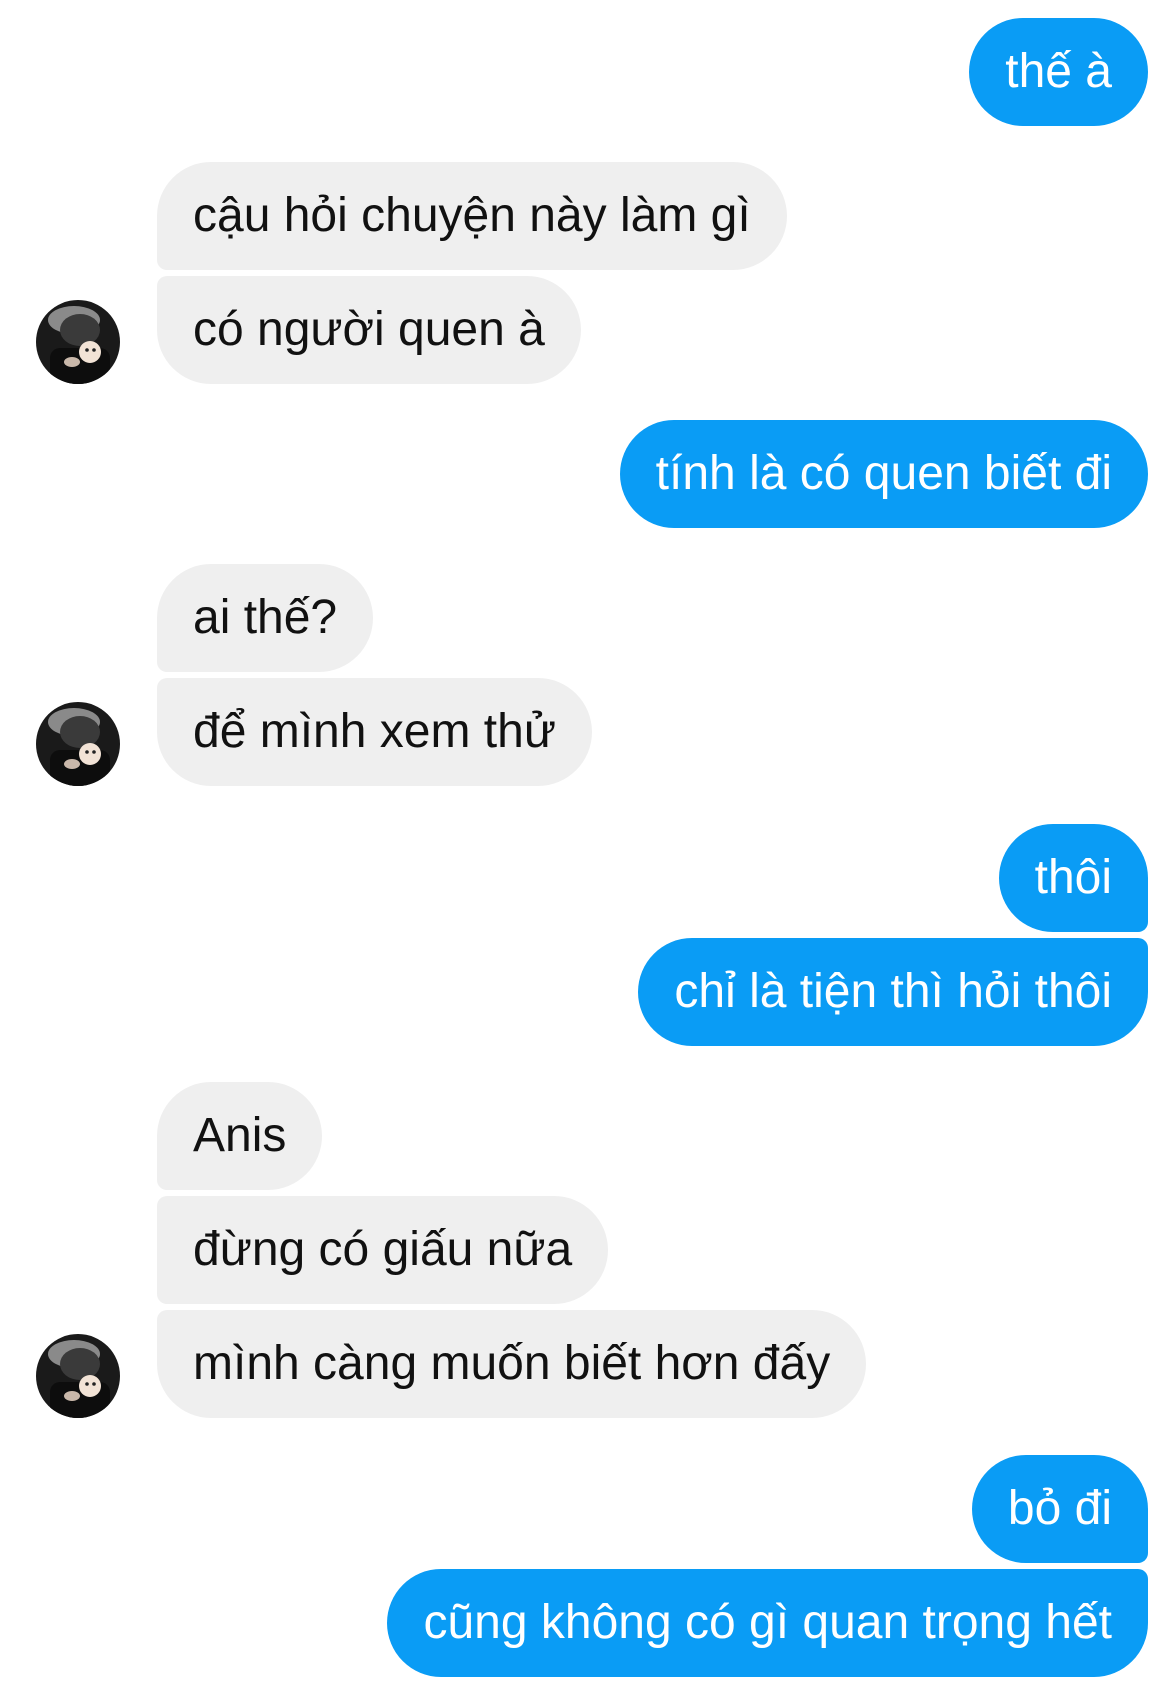 The width and height of the screenshot is (1170, 1695). I want to click on outgoing-message-bubble: cũng không có gì quan trọng hết, so click(767, 1623).